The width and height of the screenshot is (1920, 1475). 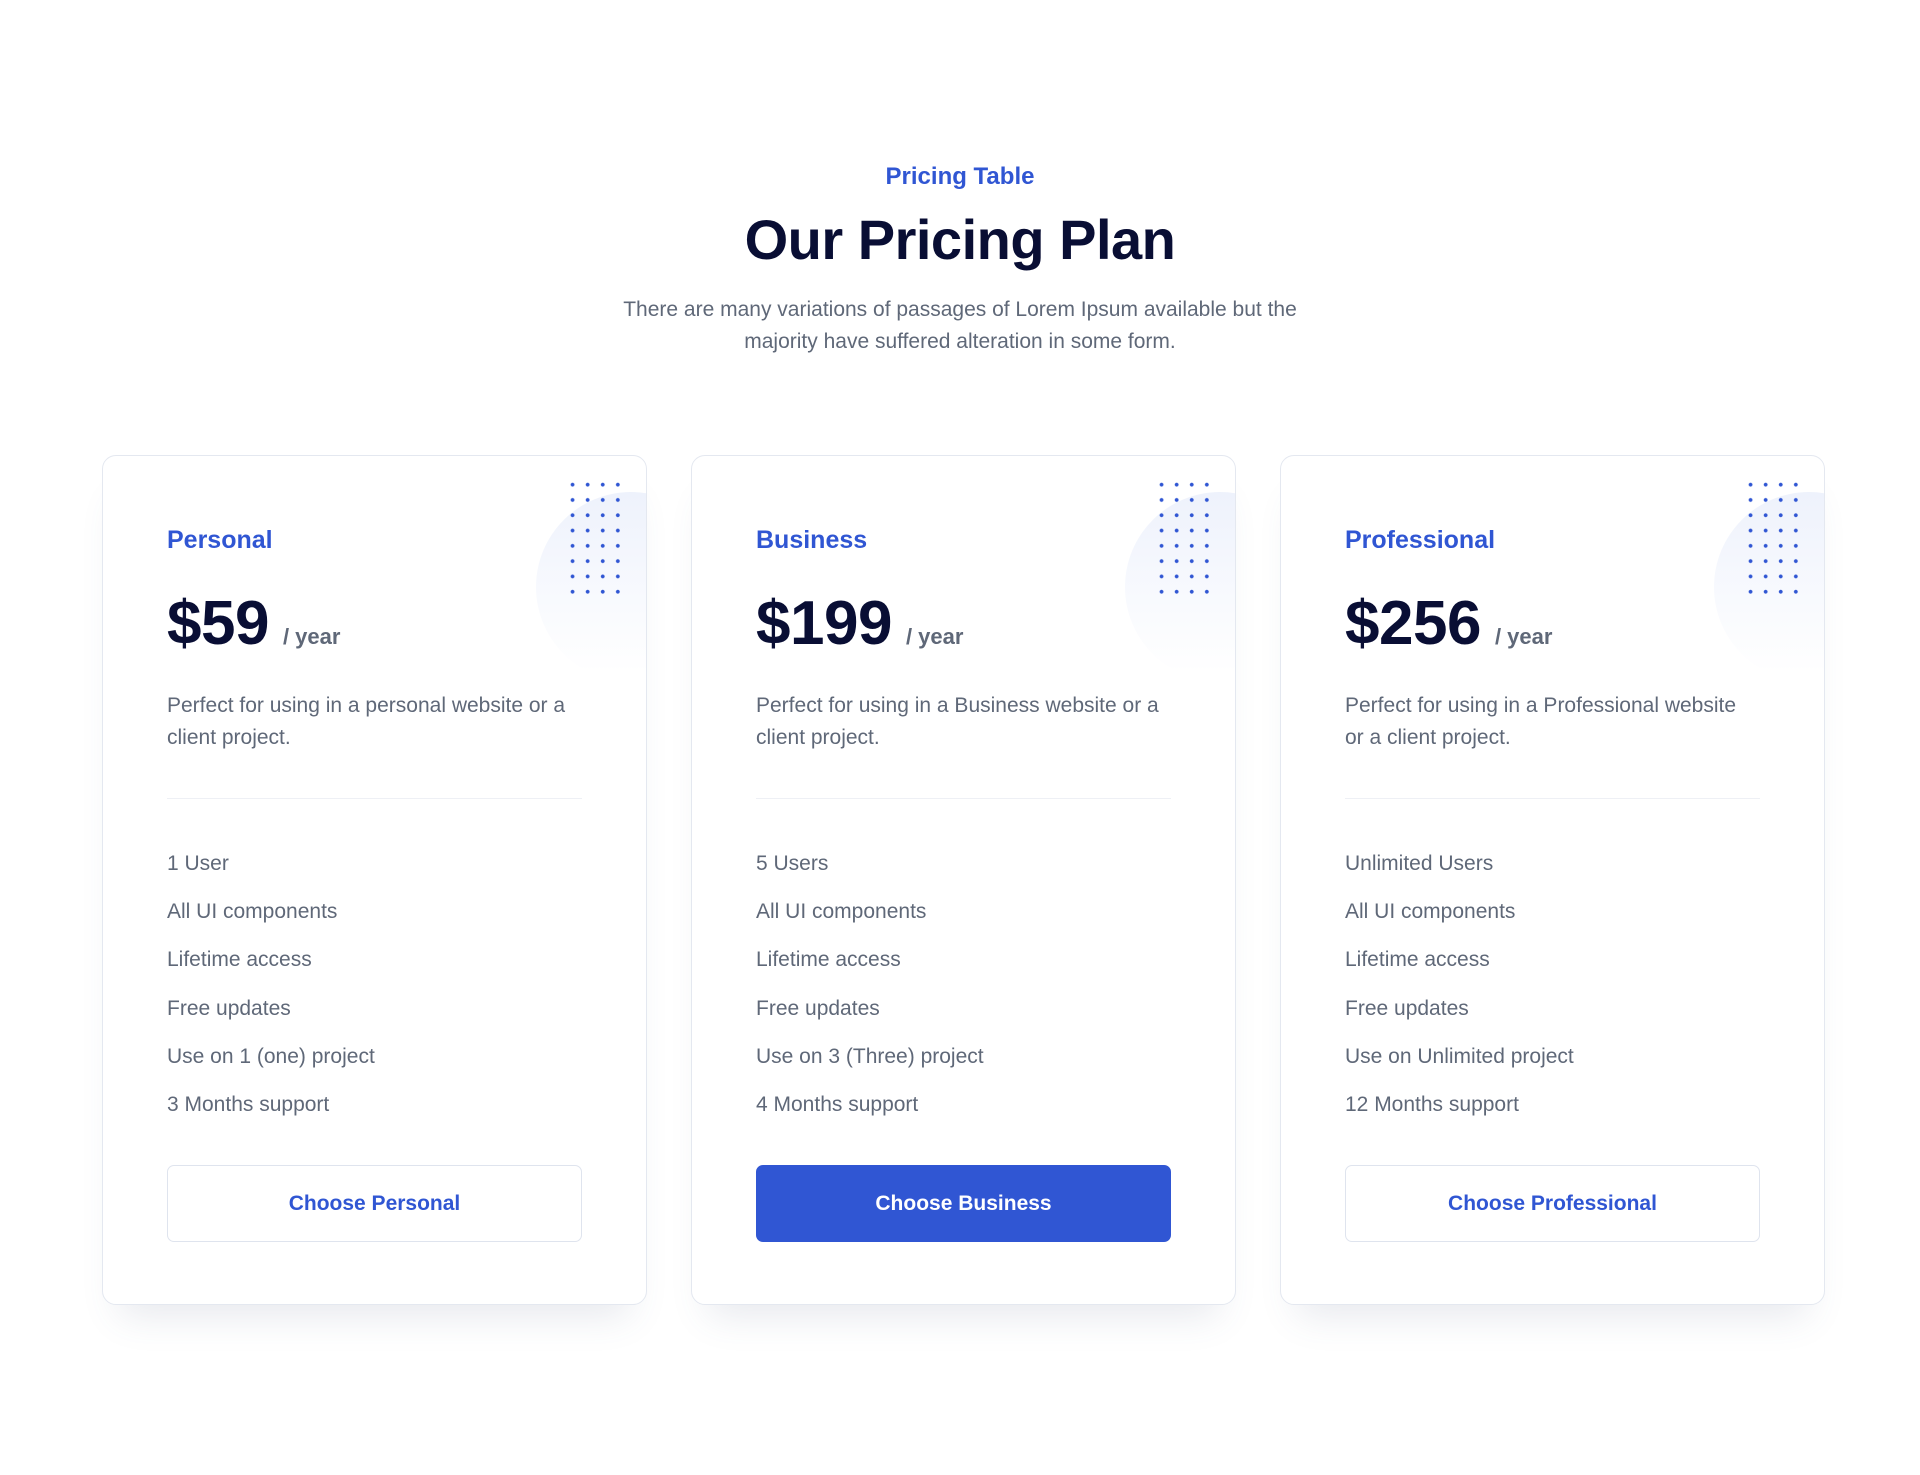 I want to click on feature-item: Use on 3 (Three) project, so click(x=870, y=1056).